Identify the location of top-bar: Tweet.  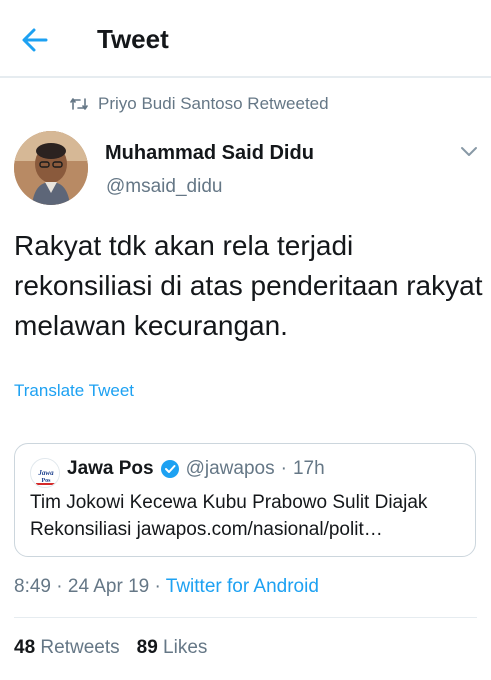
(245, 39).